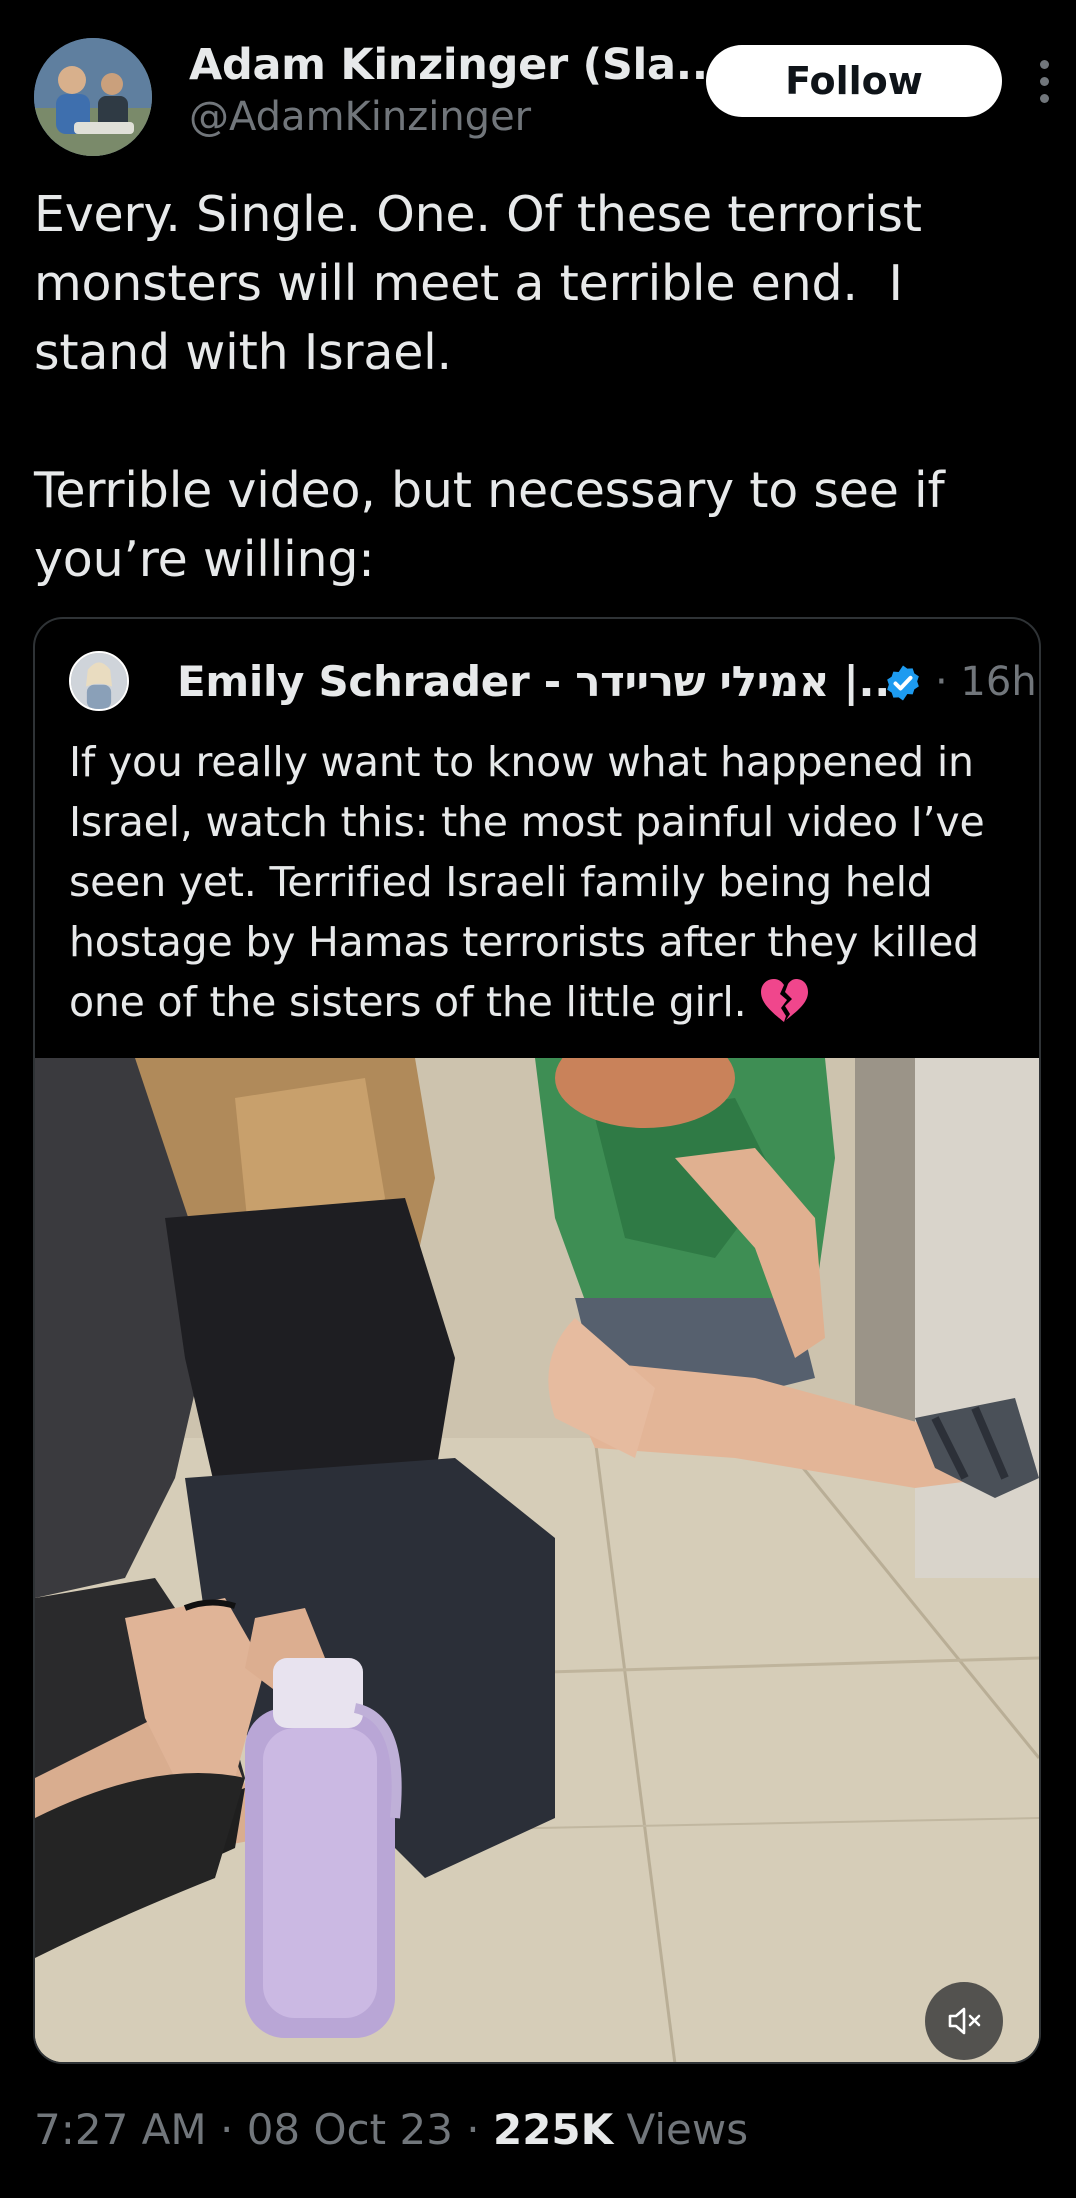 The height and width of the screenshot is (2198, 1076). Describe the element at coordinates (986, 682) in the screenshot. I see `quoted-tweet-time: · 16h` at that location.